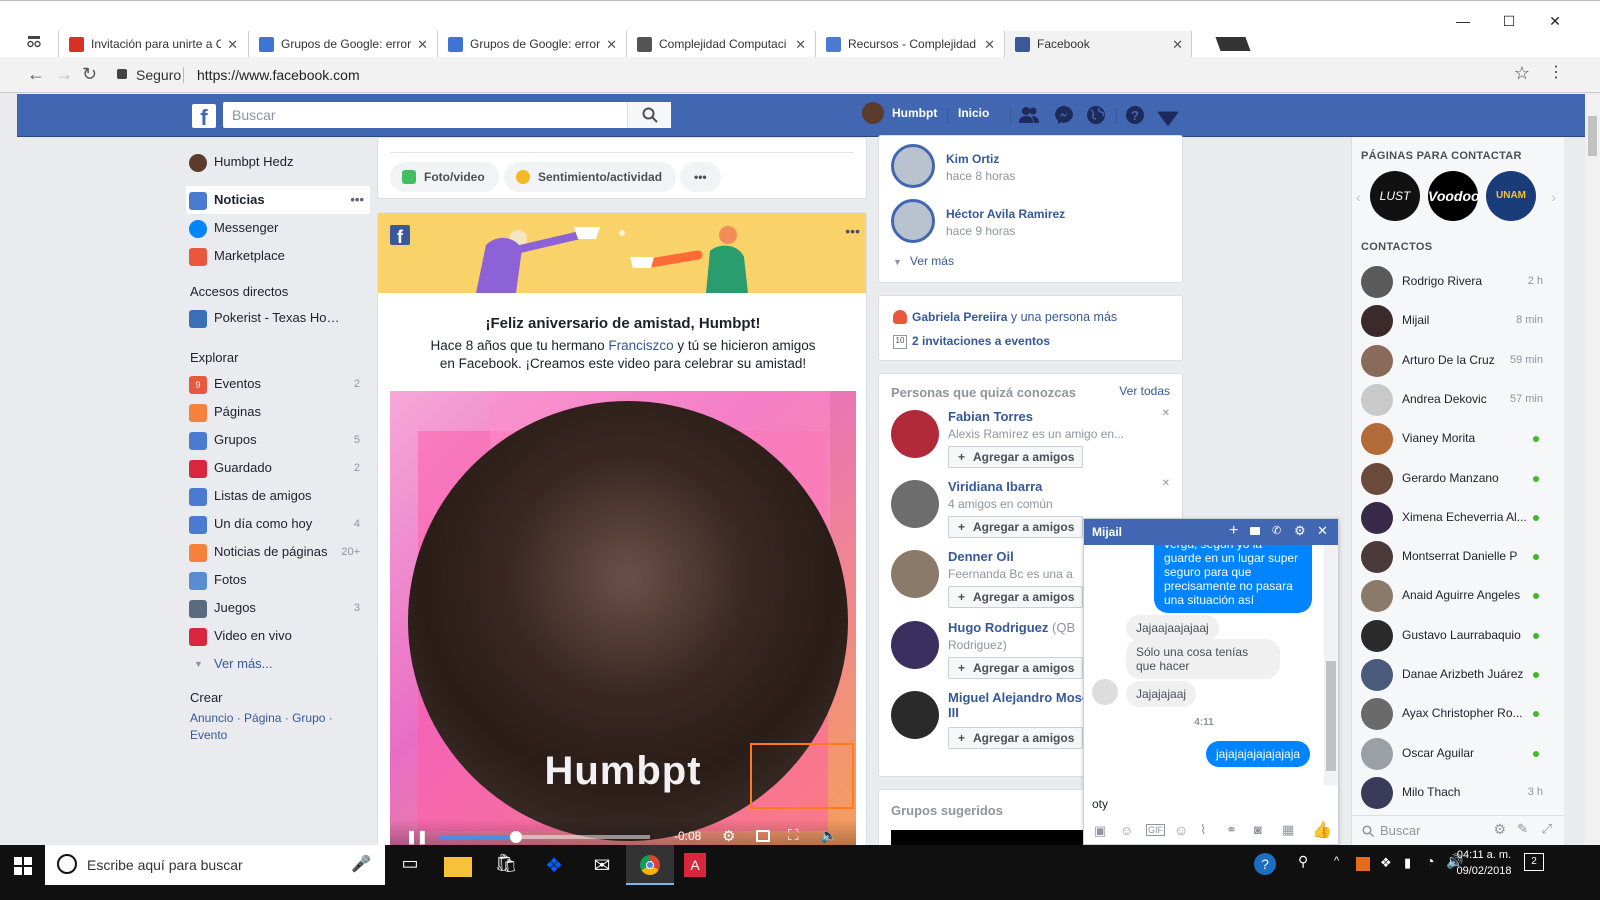  What do you see at coordinates (728, 836) in the screenshot?
I see `settings-gear-icon: ⚙` at bounding box center [728, 836].